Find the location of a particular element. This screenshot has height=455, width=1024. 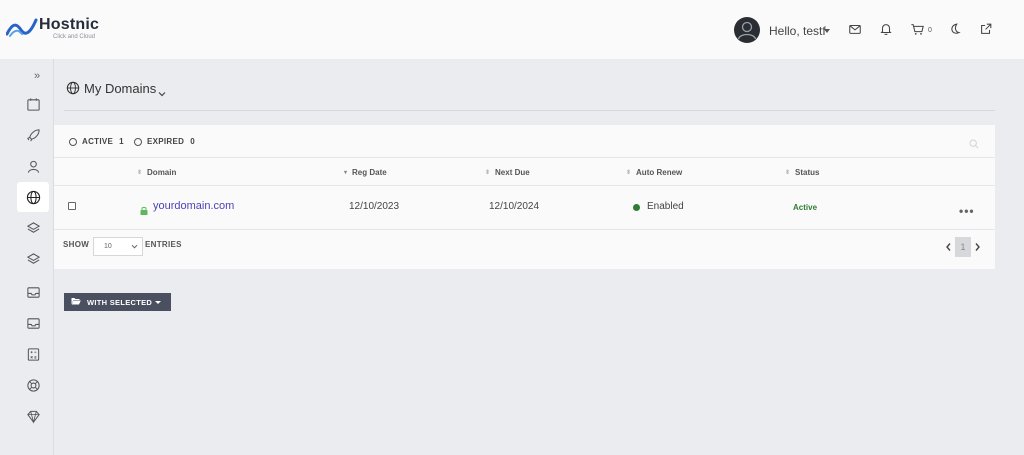

sidebar-item-services is located at coordinates (33, 228).